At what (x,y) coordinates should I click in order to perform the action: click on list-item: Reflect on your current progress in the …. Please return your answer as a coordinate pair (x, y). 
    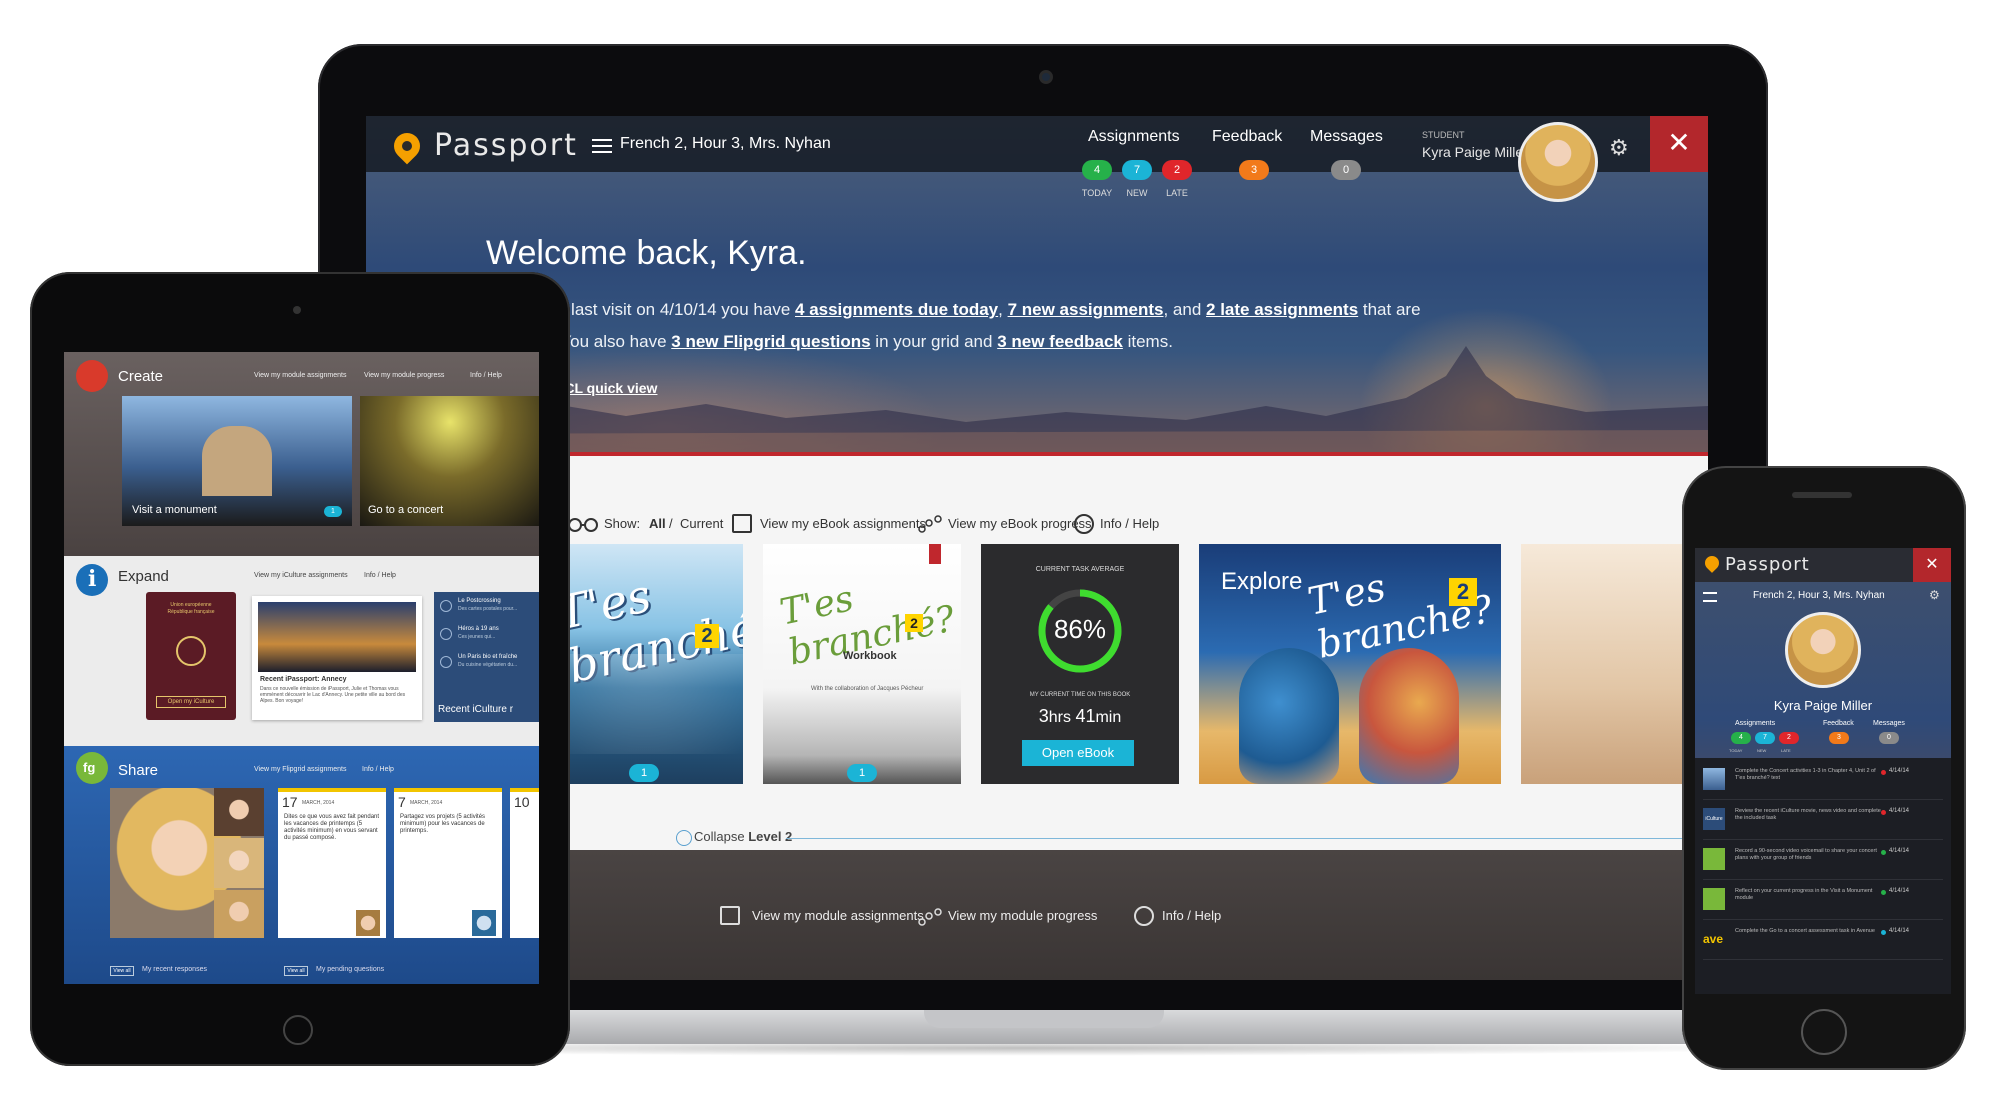
    Looking at the image, I should click on (1823, 901).